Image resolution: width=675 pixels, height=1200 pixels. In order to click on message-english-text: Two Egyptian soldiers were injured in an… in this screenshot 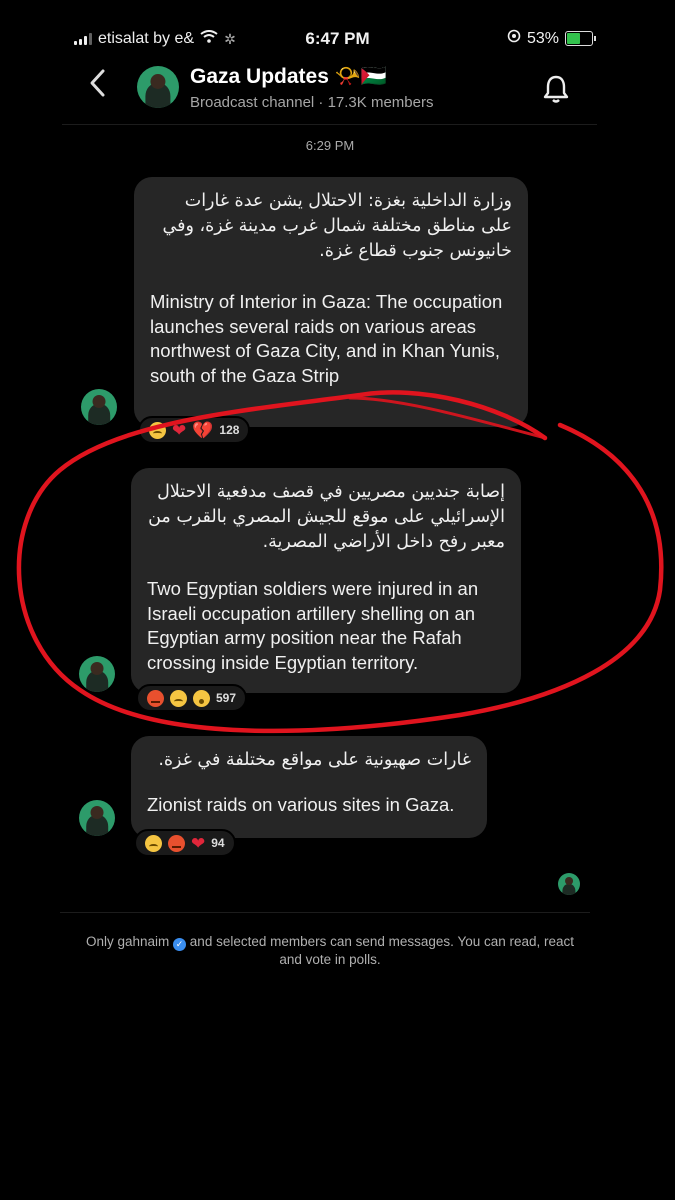, I will do `click(313, 625)`.